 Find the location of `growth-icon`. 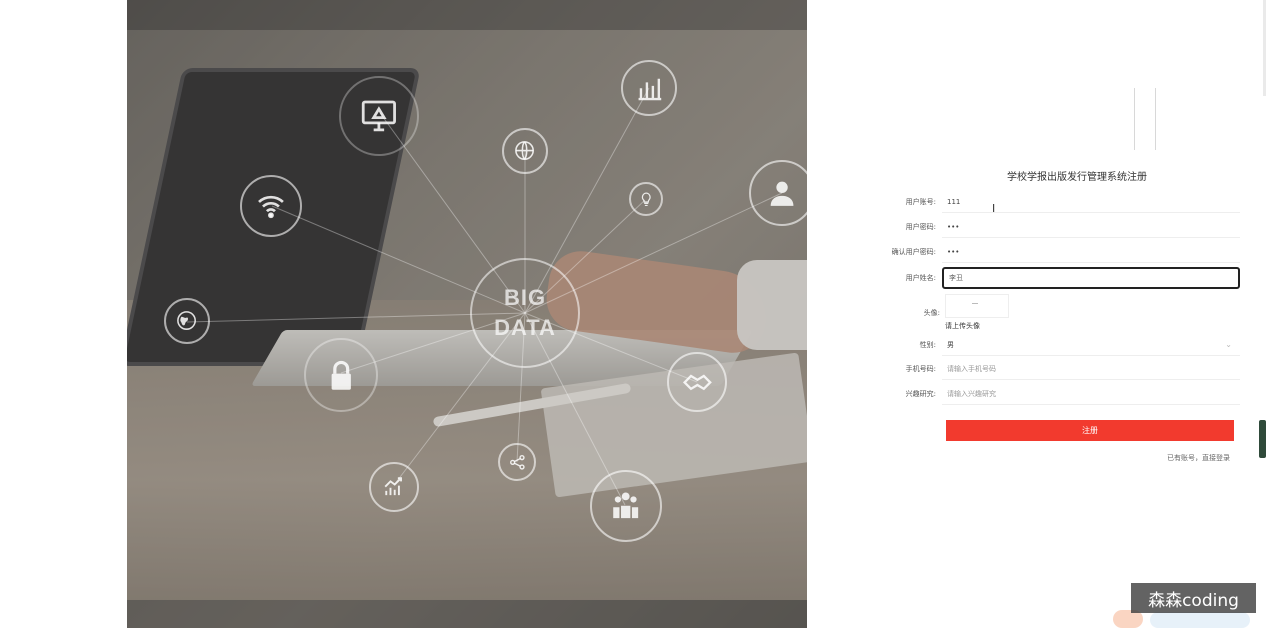

growth-icon is located at coordinates (394, 487).